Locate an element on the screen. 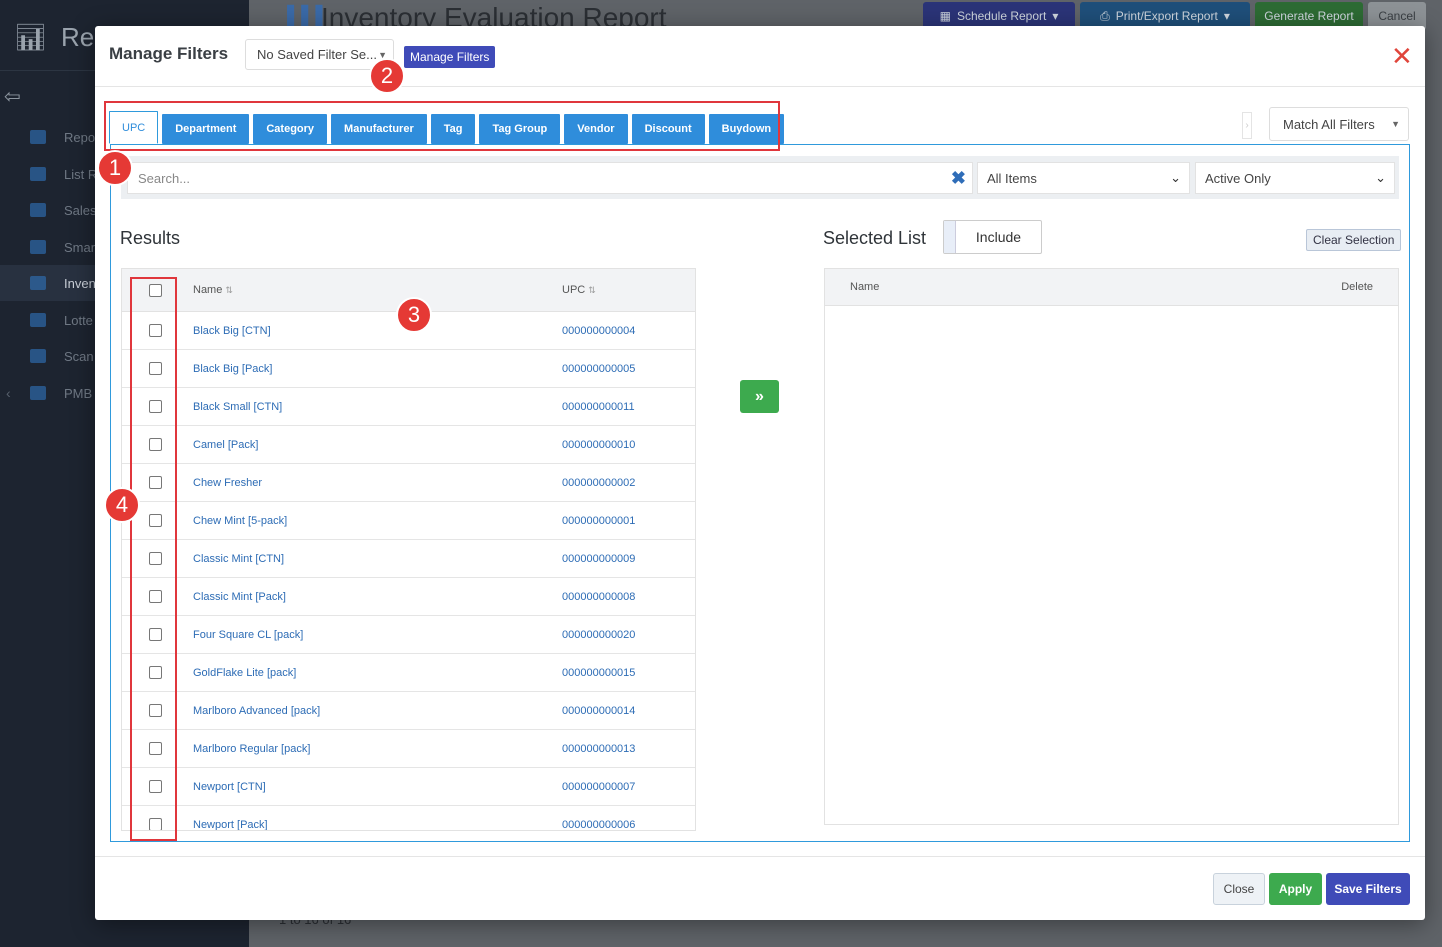 The image size is (1442, 947). annotation-box-checkboxes is located at coordinates (153, 559).